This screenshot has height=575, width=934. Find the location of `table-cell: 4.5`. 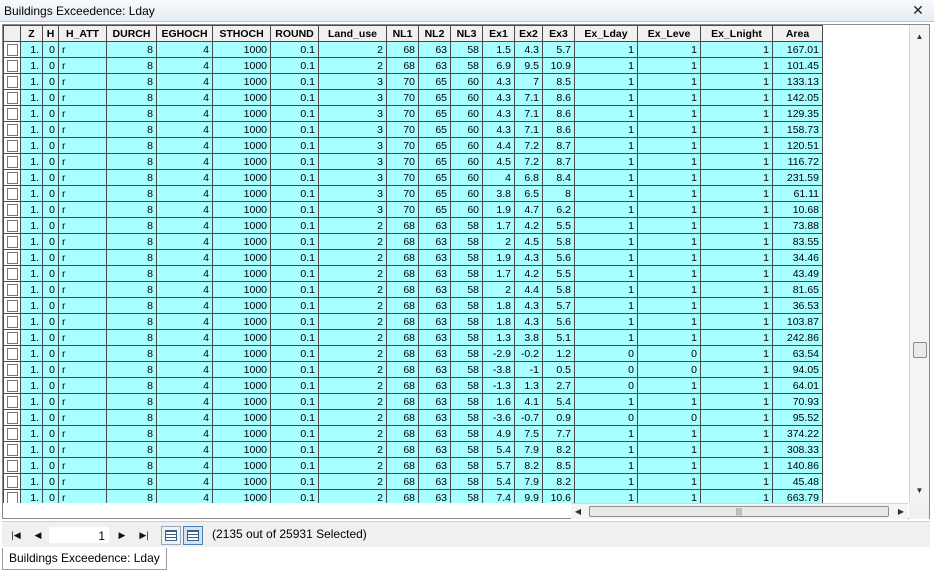

table-cell: 4.5 is located at coordinates (528, 241).